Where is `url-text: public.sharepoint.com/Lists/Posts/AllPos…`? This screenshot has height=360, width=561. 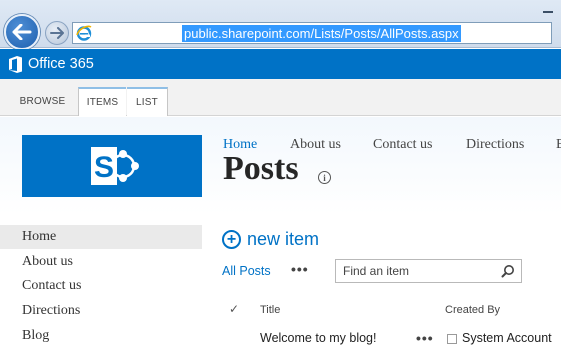
url-text: public.sharepoint.com/Lists/Posts/AllPos… is located at coordinates (321, 33).